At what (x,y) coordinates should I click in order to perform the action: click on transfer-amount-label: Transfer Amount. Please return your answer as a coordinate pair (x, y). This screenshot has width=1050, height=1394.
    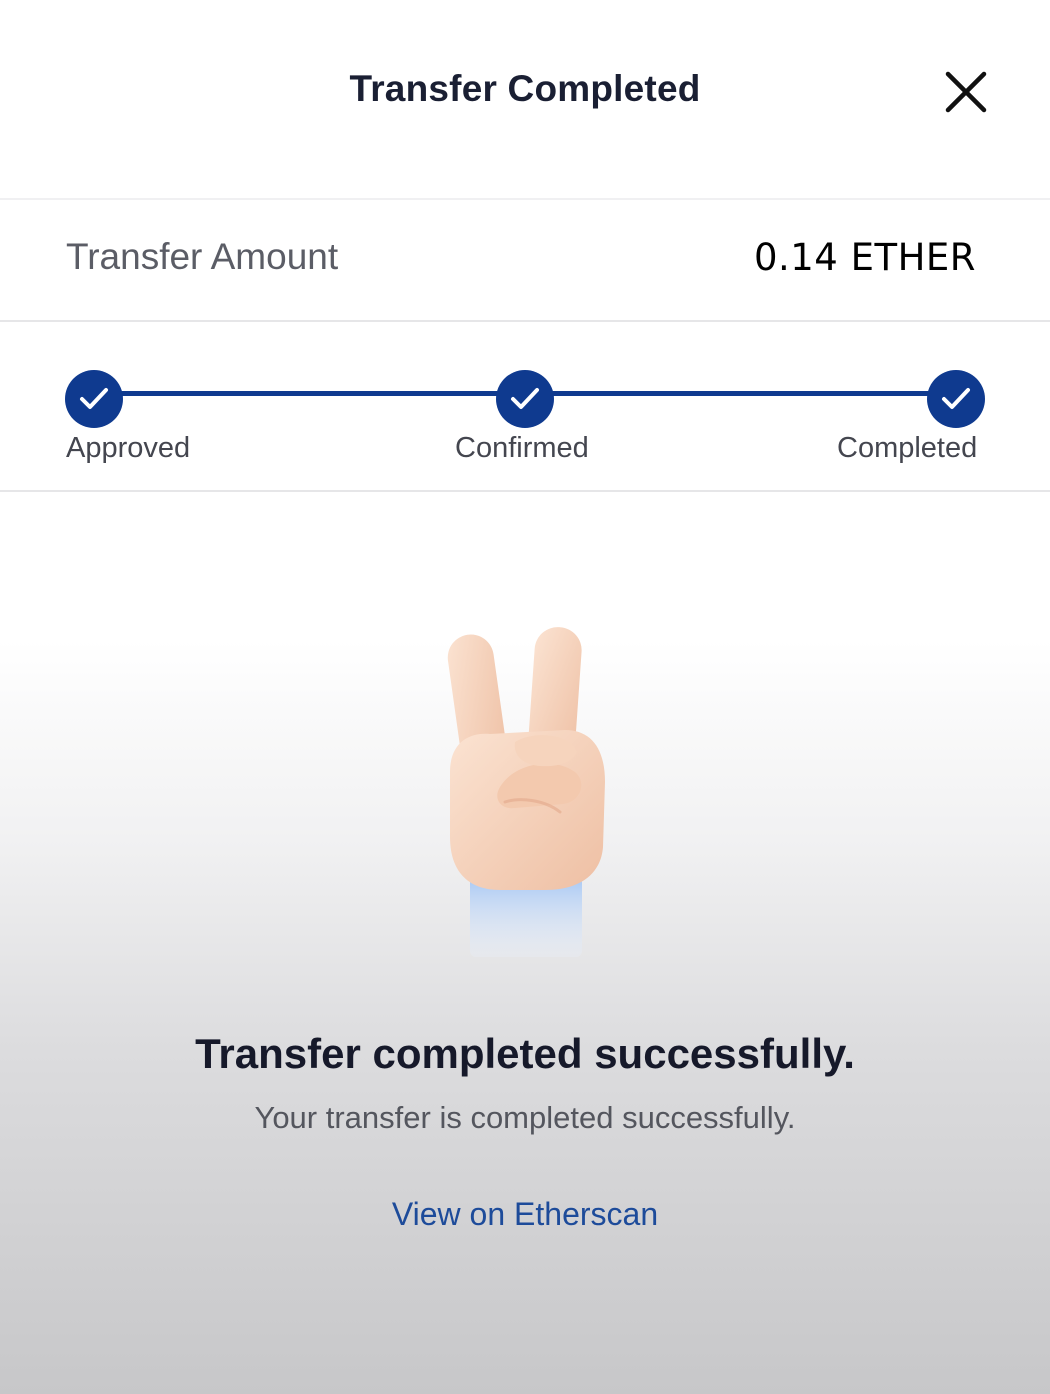
    Looking at the image, I should click on (202, 256).